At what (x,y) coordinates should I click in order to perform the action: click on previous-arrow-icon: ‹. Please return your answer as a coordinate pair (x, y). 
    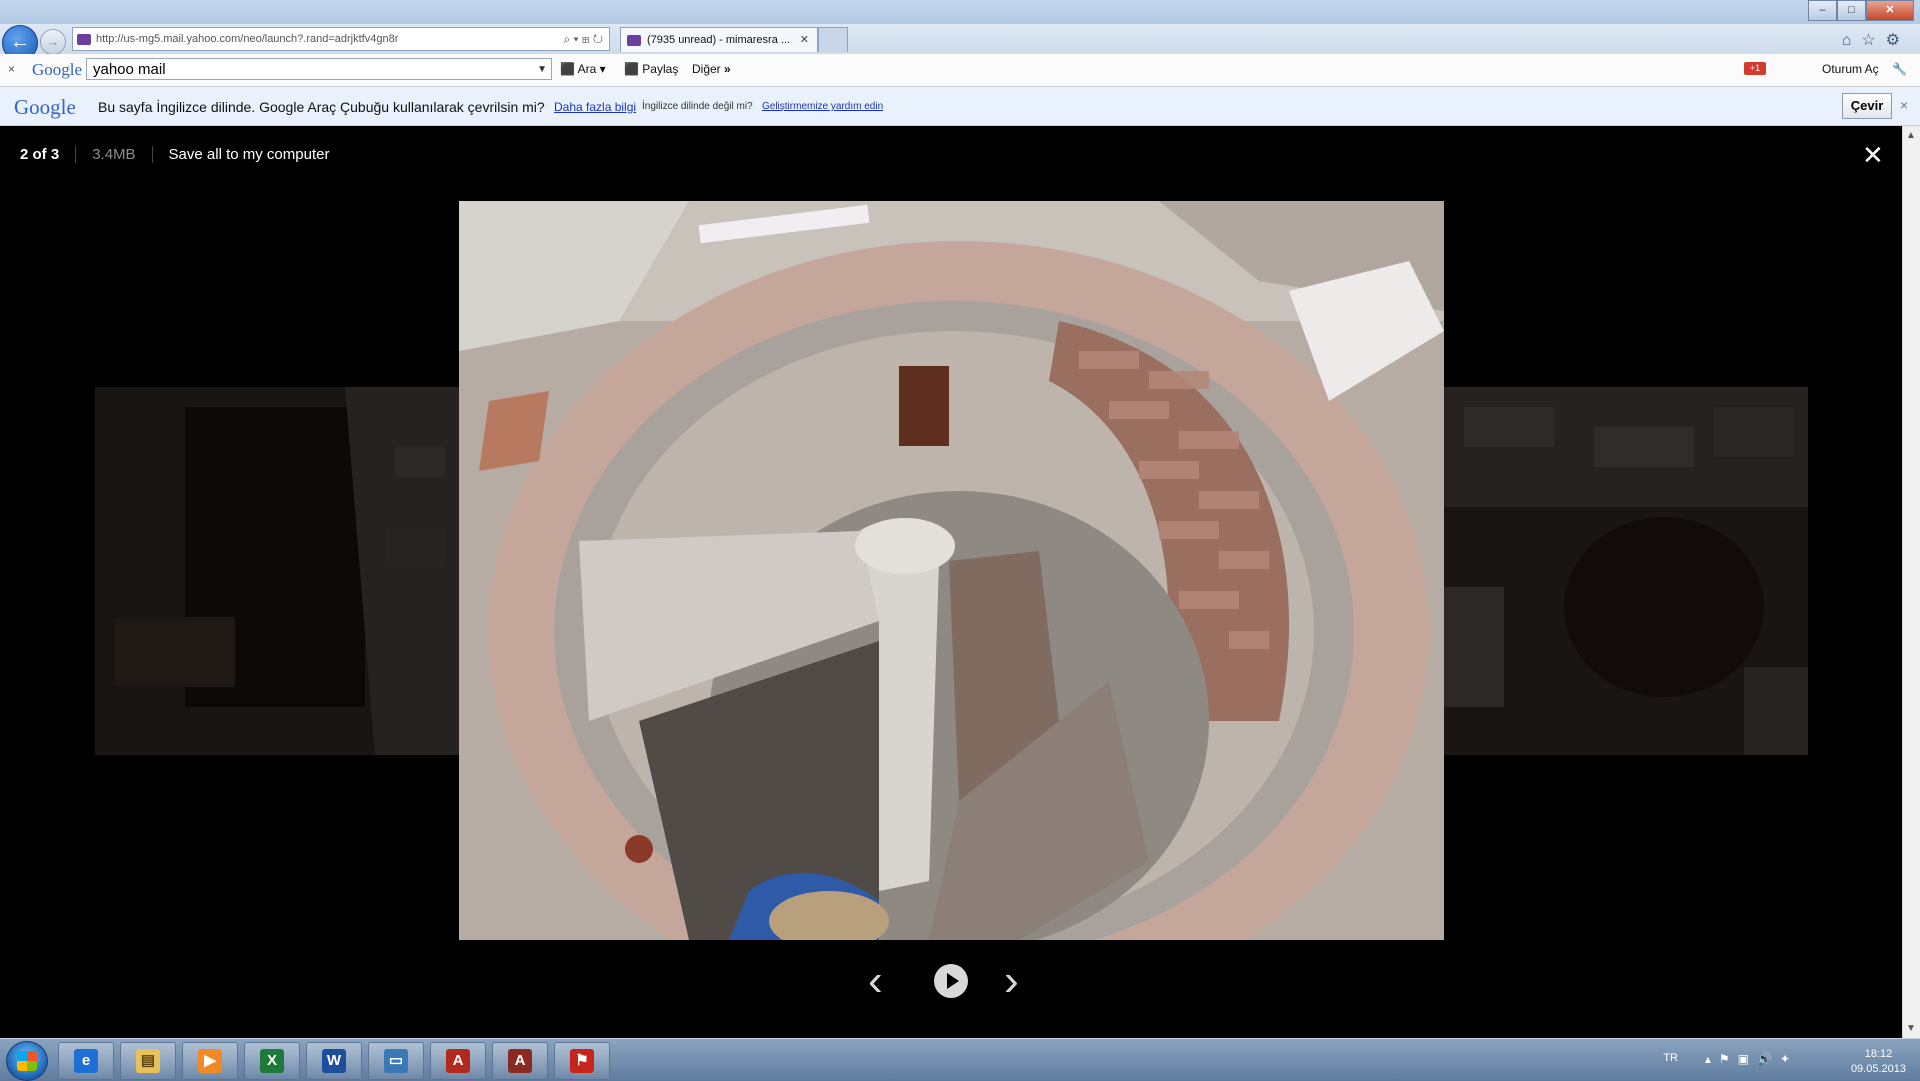
    Looking at the image, I should click on (875, 981).